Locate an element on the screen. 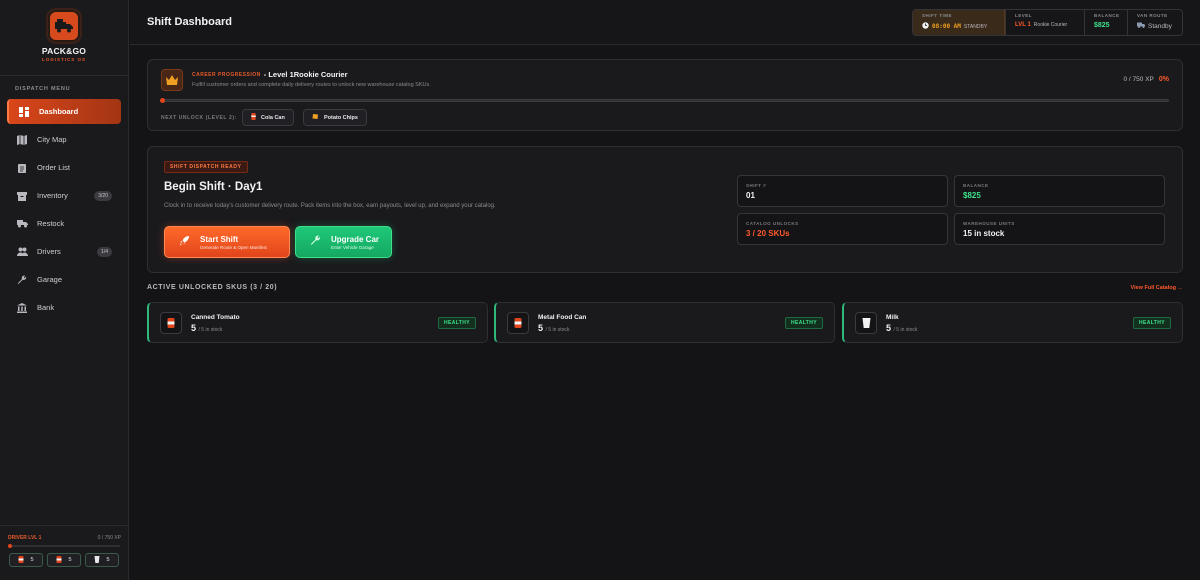  driver-xp-bar is located at coordinates (64, 546).